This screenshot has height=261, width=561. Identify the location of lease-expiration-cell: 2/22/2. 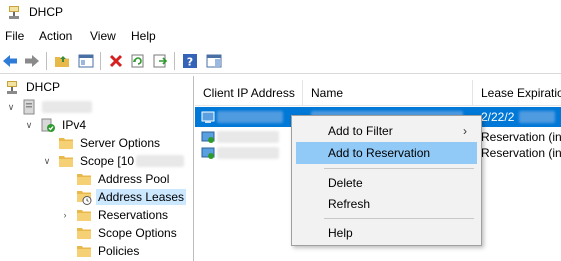
(498, 117).